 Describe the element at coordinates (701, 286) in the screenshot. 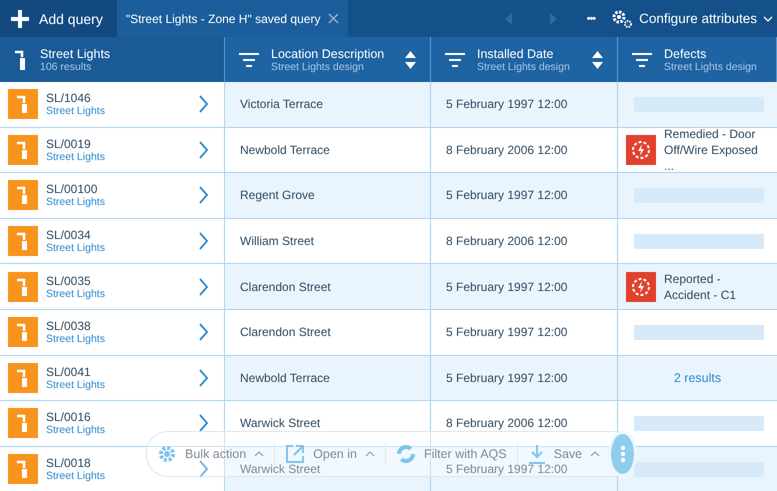

I see `defect-text: Reported - Accident - C1` at that location.